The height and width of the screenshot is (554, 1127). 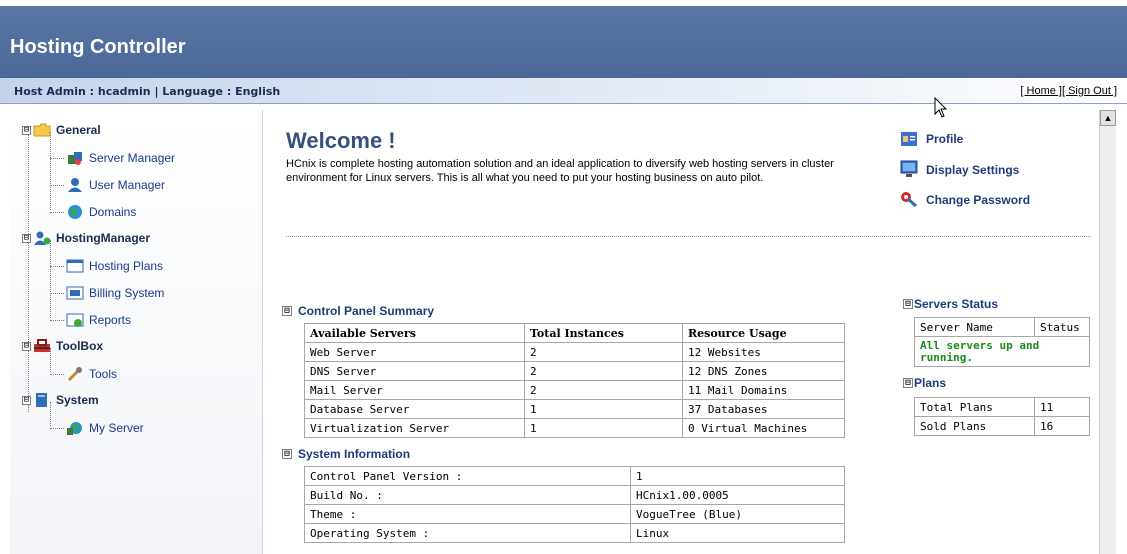 I want to click on table-cell: 12 Websites, so click(x=763, y=352).